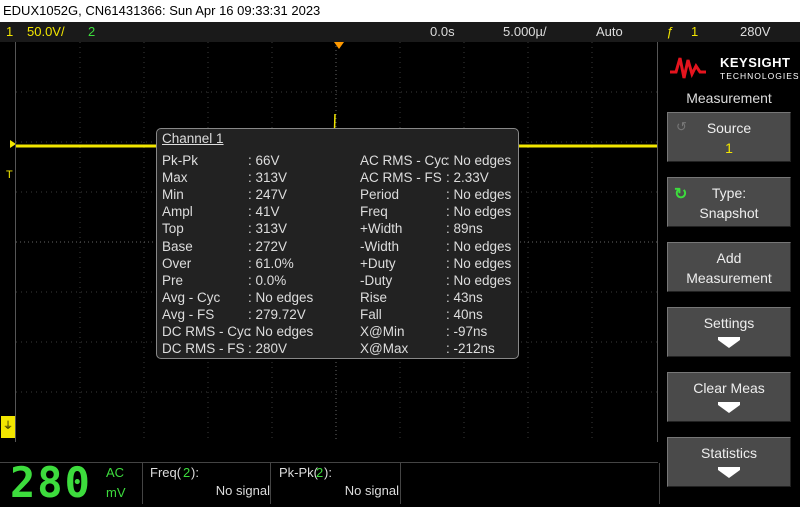 The height and width of the screenshot is (507, 800). What do you see at coordinates (464, 314) in the screenshot?
I see `measurement-value: : 40ns` at bounding box center [464, 314].